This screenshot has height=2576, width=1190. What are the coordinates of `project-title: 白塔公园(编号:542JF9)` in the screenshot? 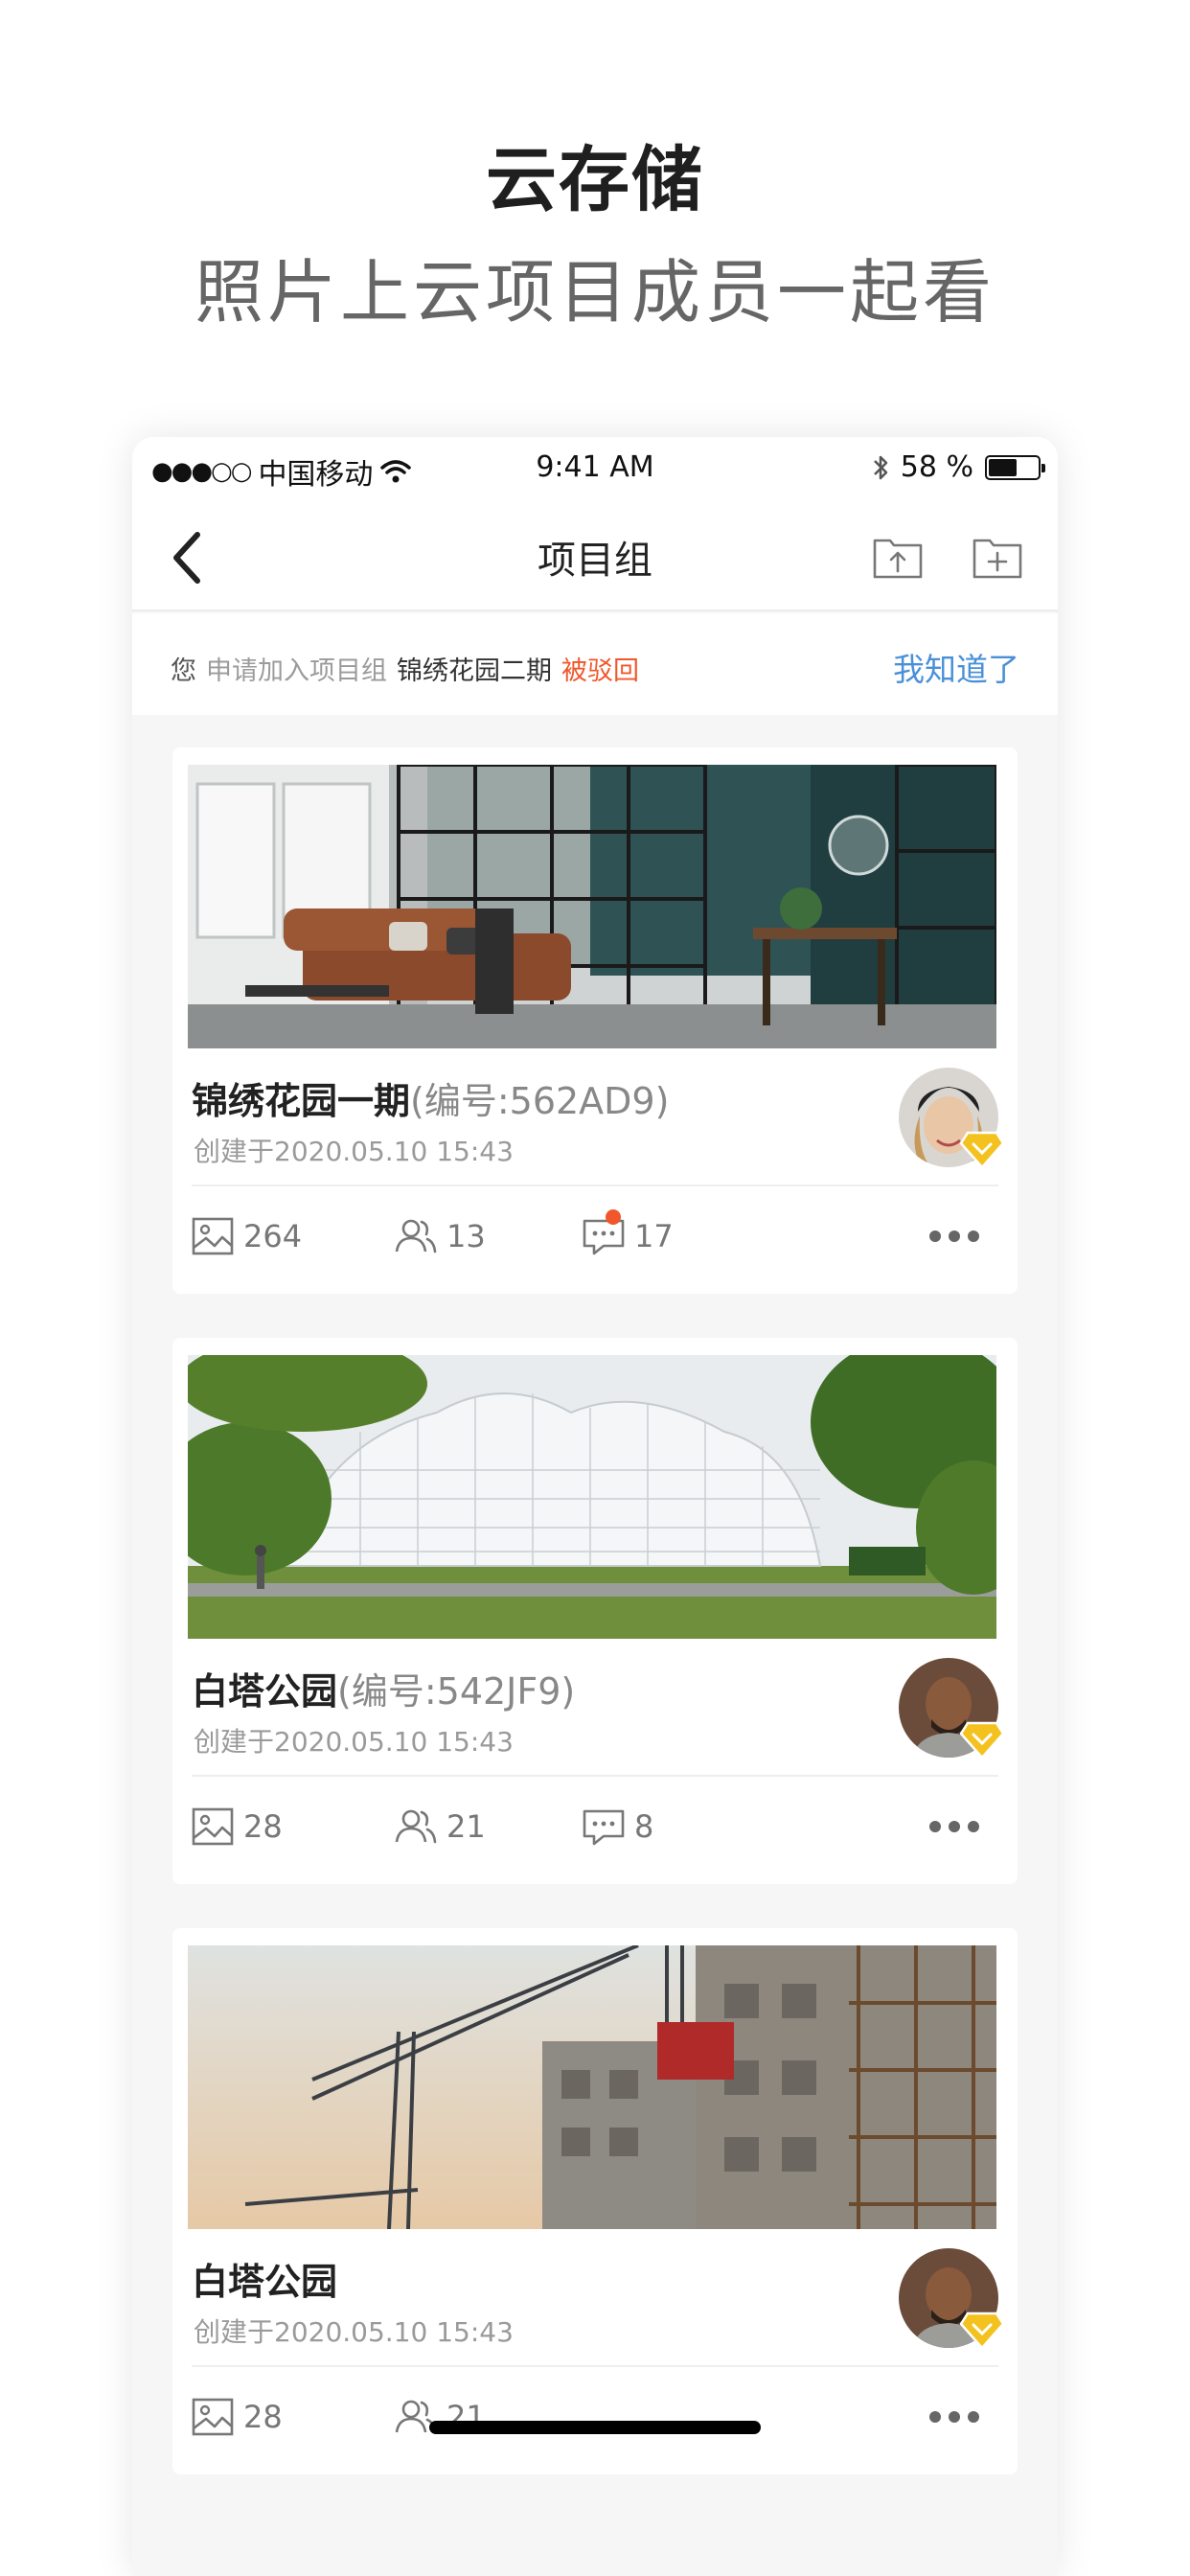 It's located at (383, 1688).